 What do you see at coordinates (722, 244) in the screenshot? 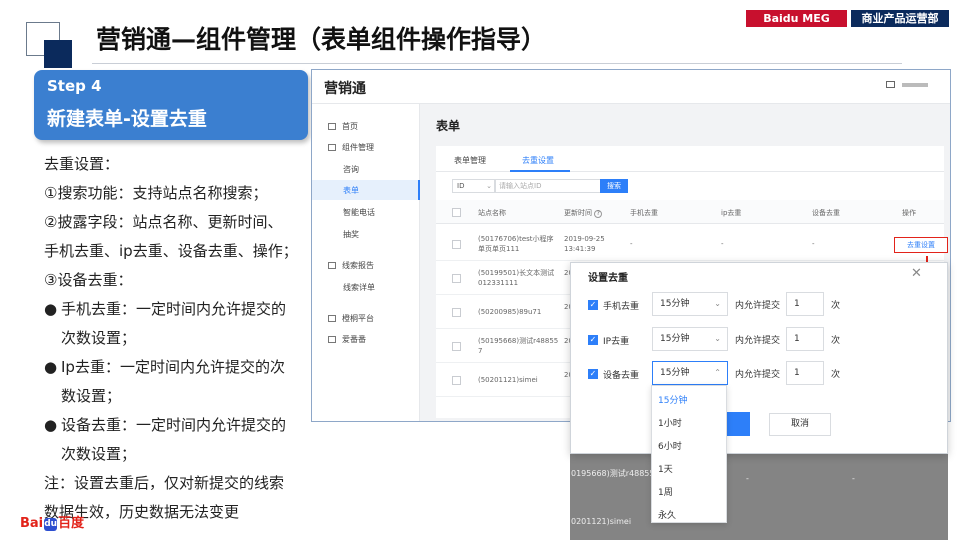
I see `cell-ip-dedup: -` at bounding box center [722, 244].